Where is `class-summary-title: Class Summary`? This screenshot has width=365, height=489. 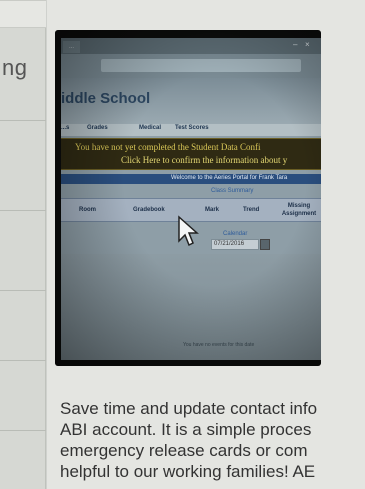
class-summary-title: Class Summary is located at coordinates (232, 191).